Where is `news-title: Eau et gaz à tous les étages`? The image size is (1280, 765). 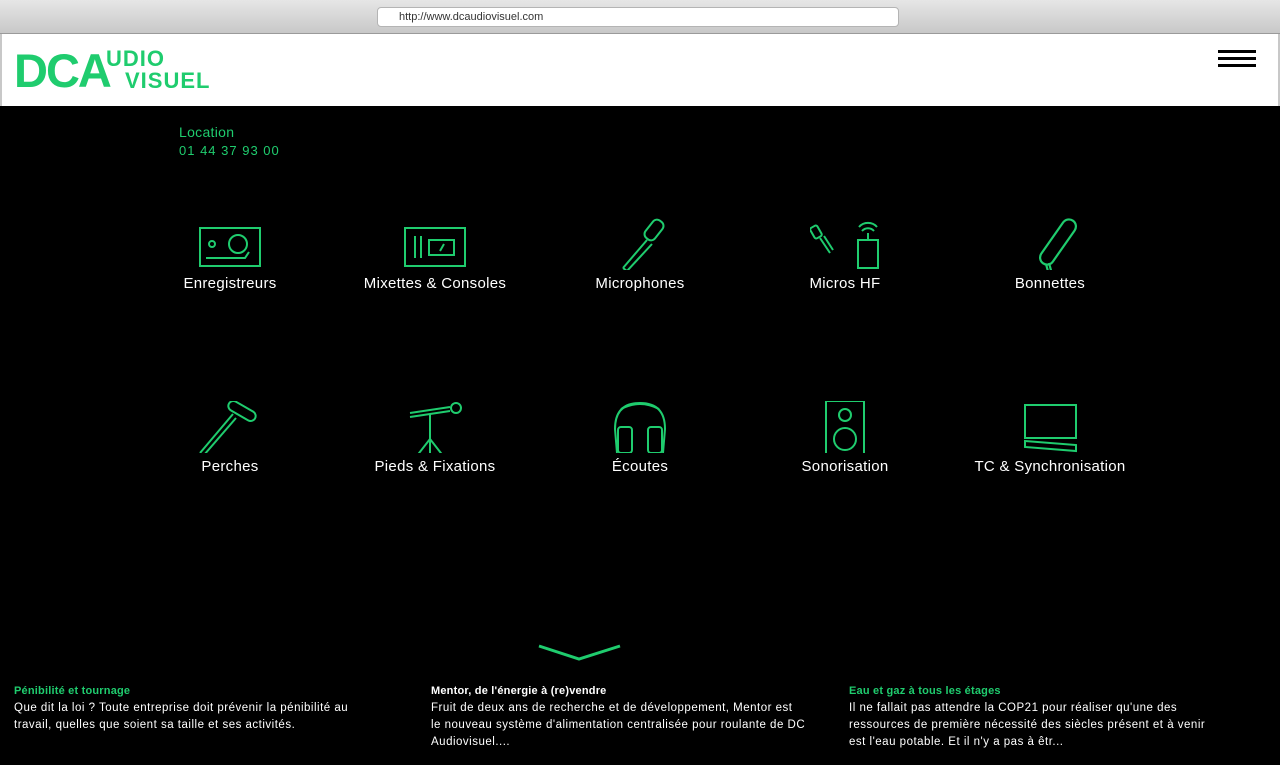
news-title: Eau et gaz à tous les étages is located at coordinates (1036, 691).